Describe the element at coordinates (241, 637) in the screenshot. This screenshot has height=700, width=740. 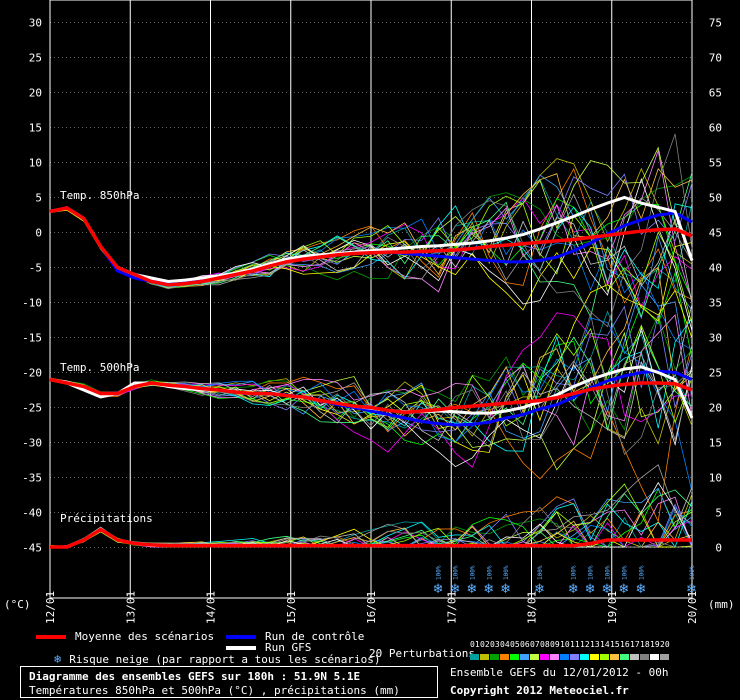
I see `legend-control-swatch` at that location.